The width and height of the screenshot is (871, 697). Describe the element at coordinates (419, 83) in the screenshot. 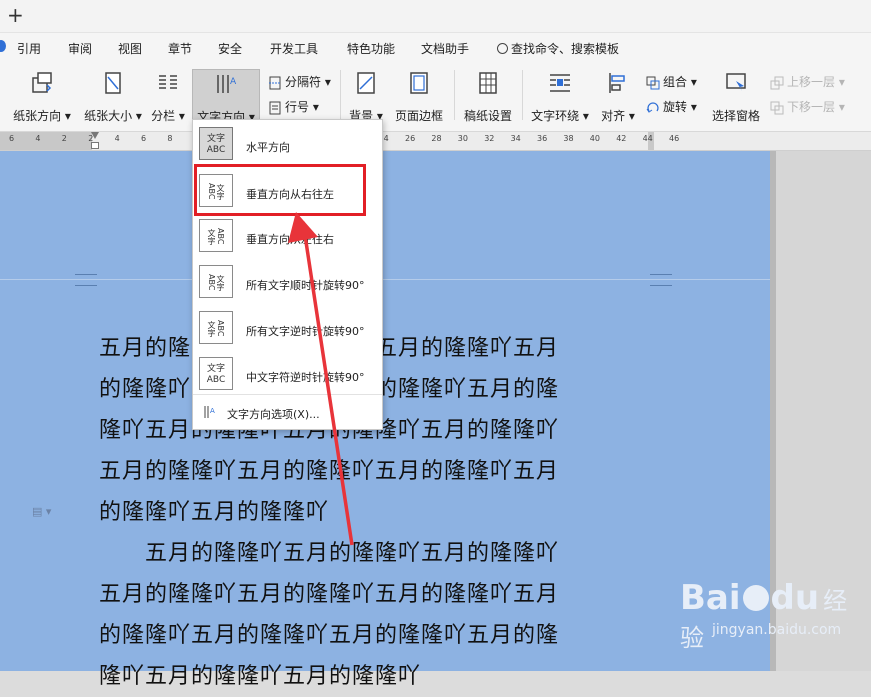

I see `page-border-icon` at that location.